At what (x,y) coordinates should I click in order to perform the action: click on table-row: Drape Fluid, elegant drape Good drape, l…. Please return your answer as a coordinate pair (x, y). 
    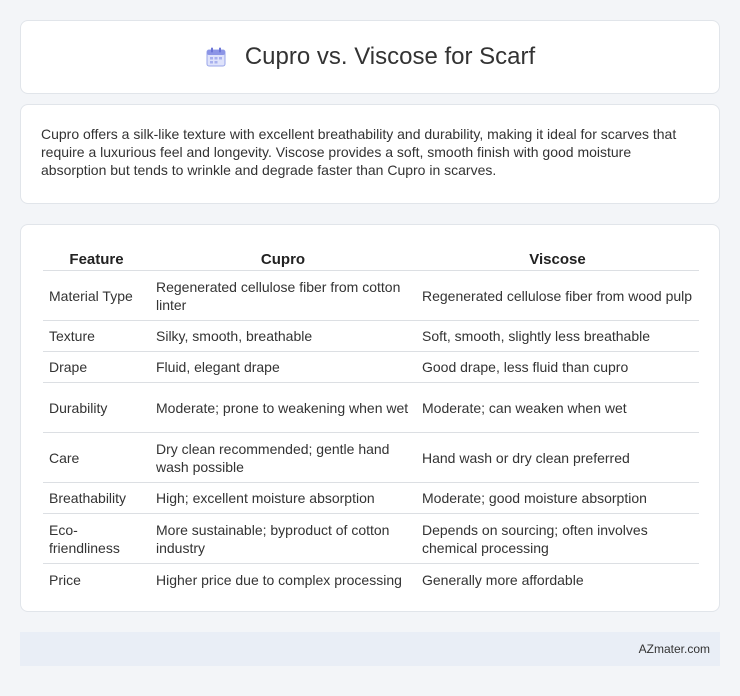
    Looking at the image, I should click on (371, 367).